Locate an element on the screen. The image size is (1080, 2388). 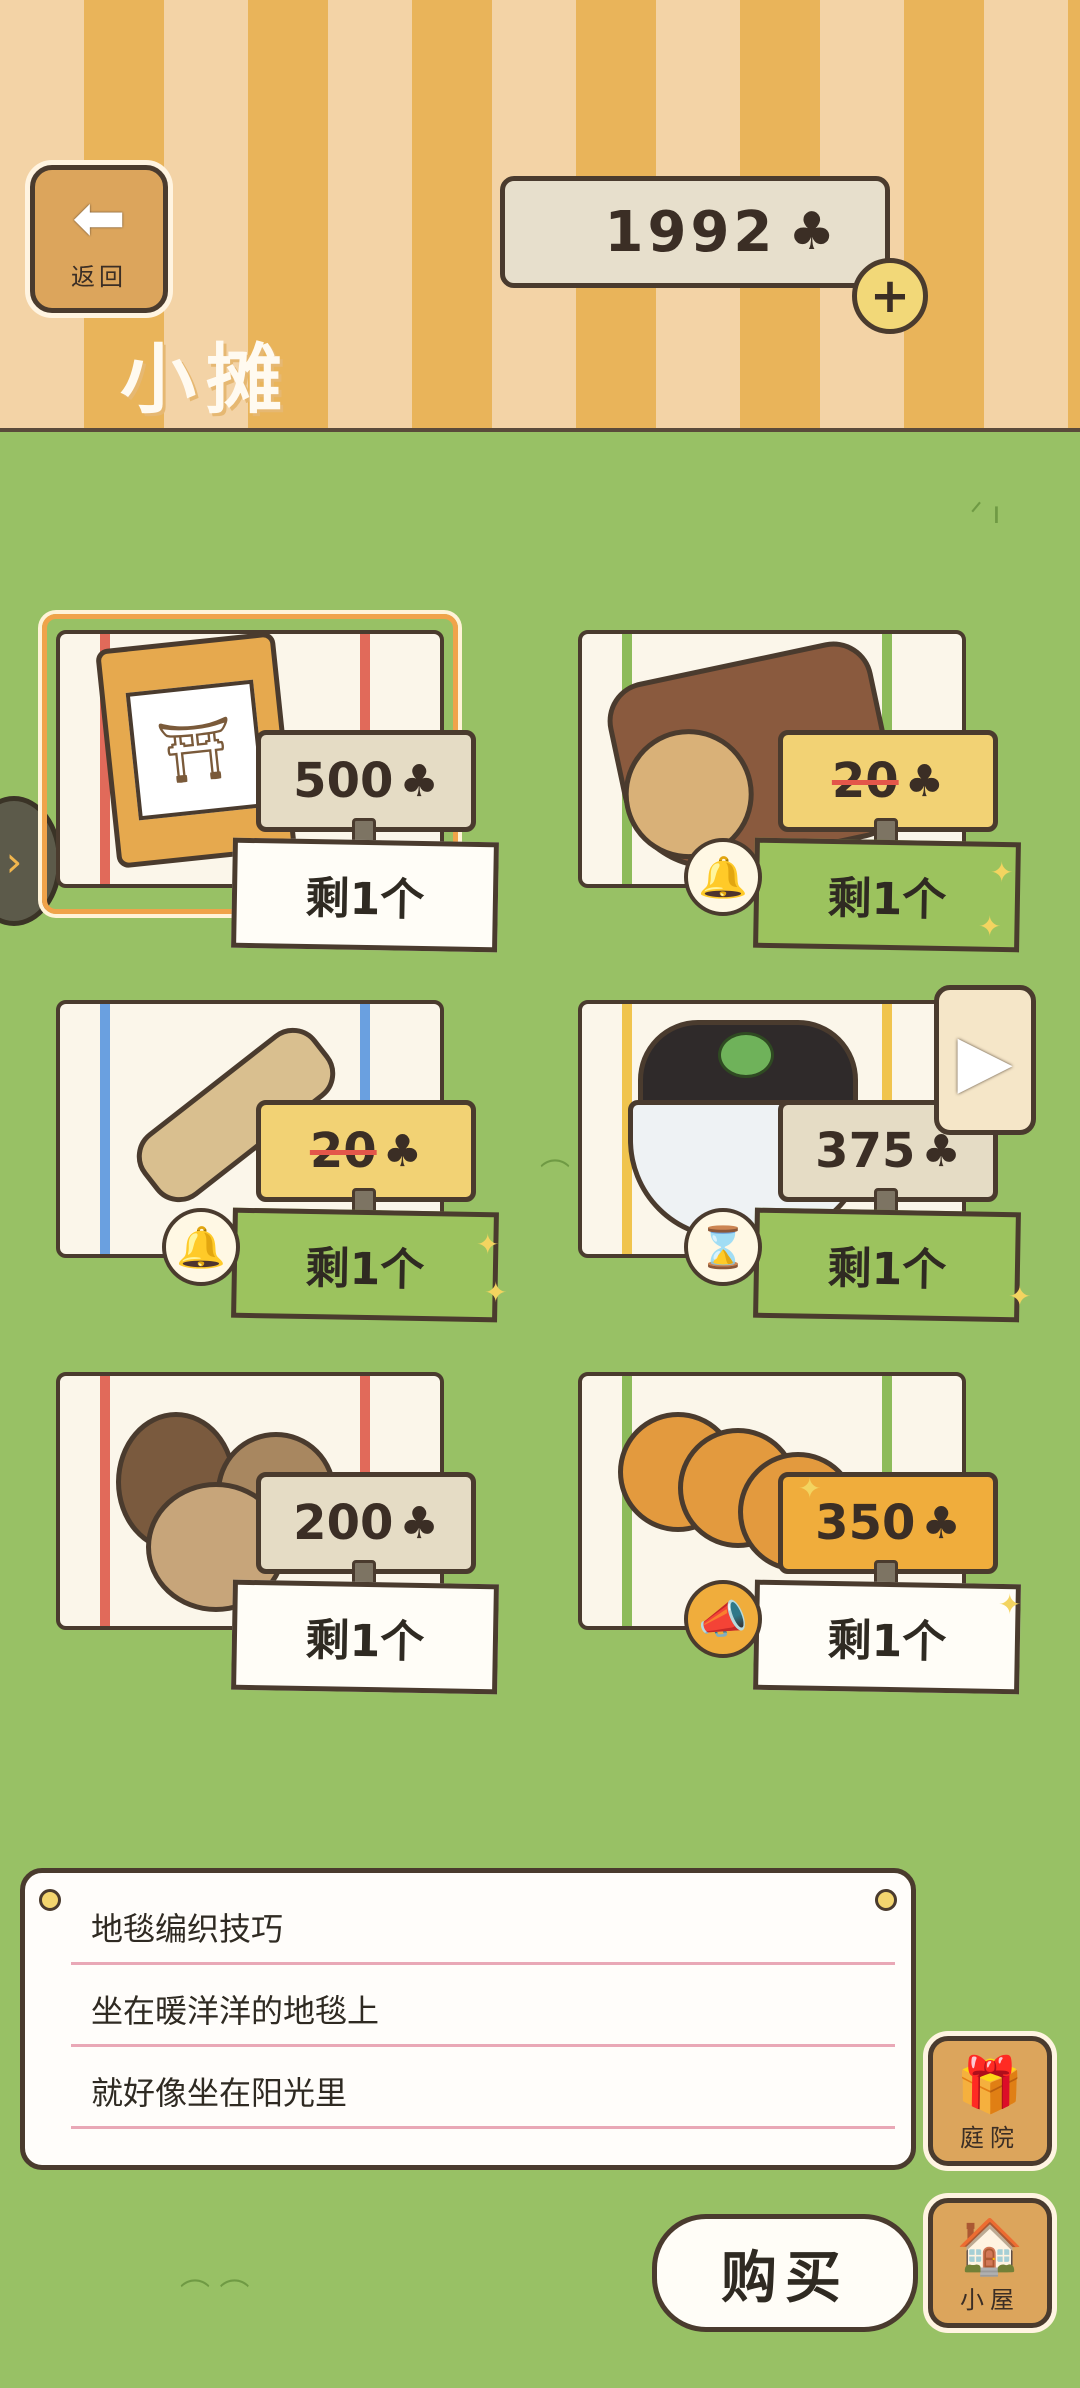
grass-decor-icon: ᐟ ı is located at coordinates (985, 513).